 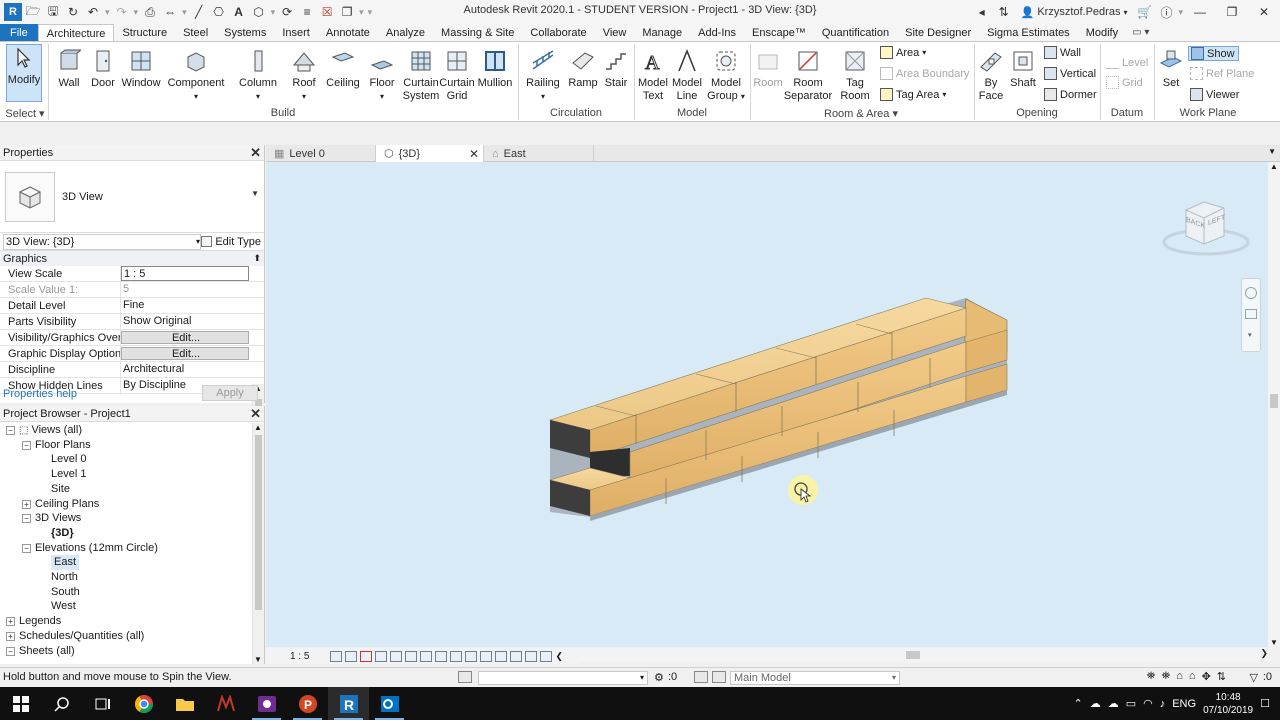 What do you see at coordinates (10, 636) in the screenshot?
I see `expand-icon: +` at bounding box center [10, 636].